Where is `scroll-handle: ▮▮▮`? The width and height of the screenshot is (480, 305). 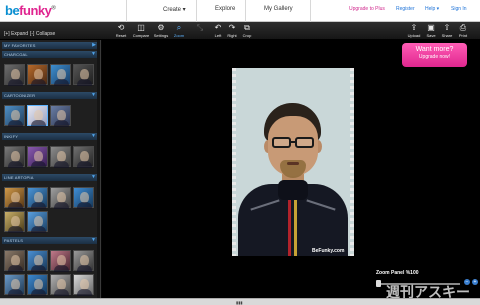 scroll-handle: ▮▮▮ is located at coordinates (239, 302).